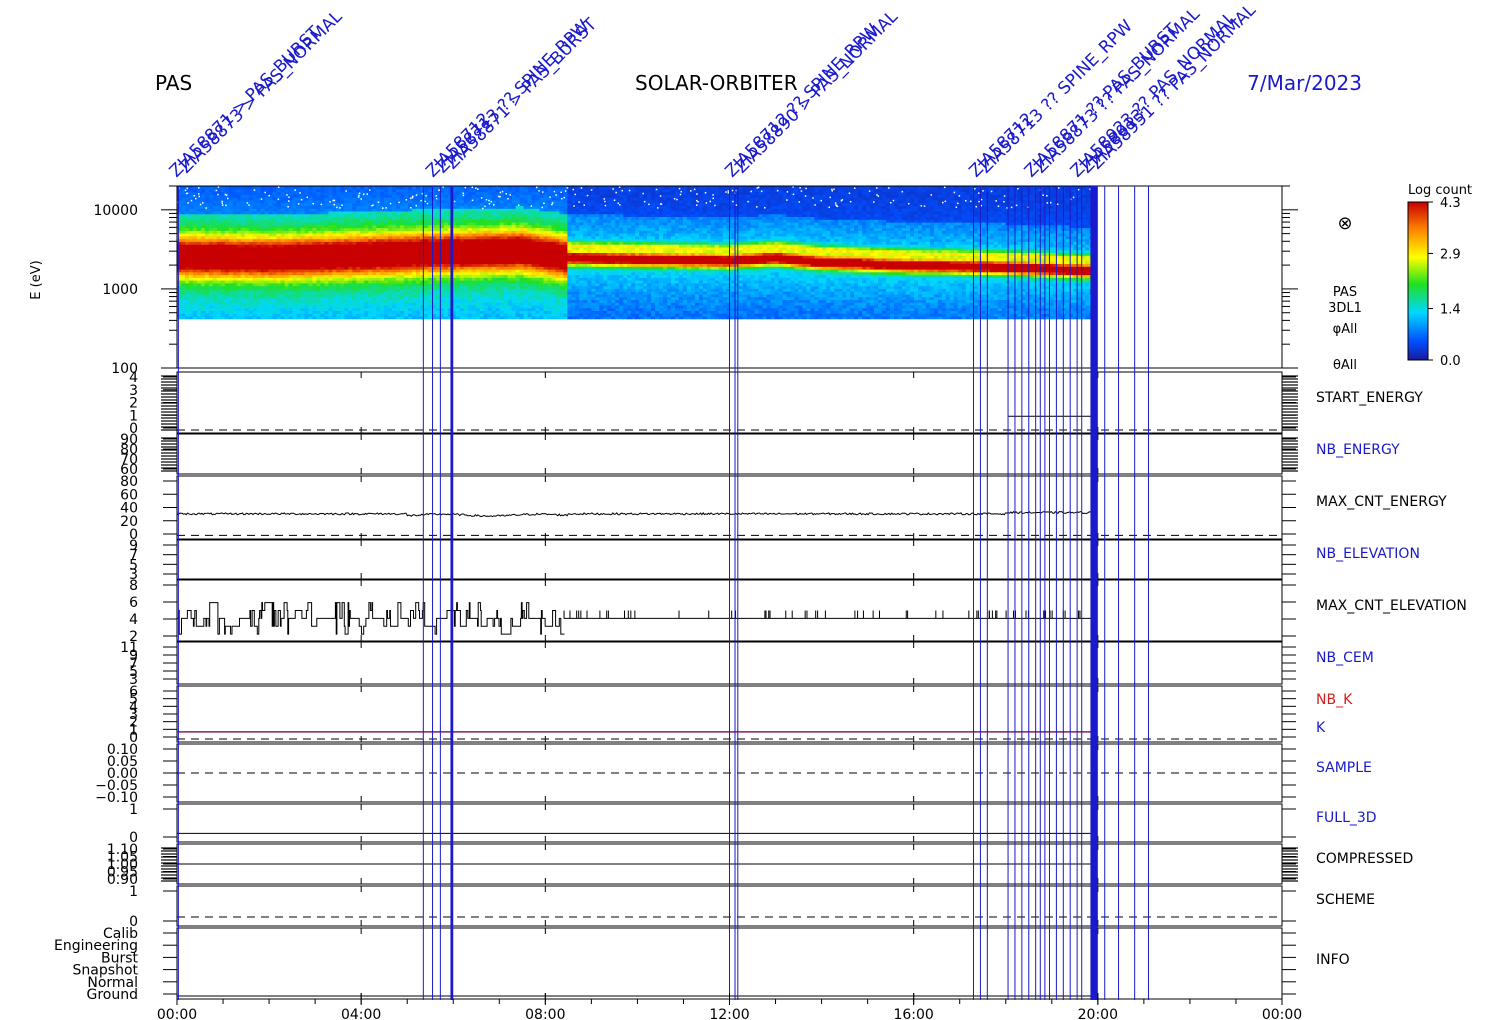  What do you see at coordinates (716, 83) in the screenshot?
I see `mission-label: SOLAR-ORBITER` at bounding box center [716, 83].